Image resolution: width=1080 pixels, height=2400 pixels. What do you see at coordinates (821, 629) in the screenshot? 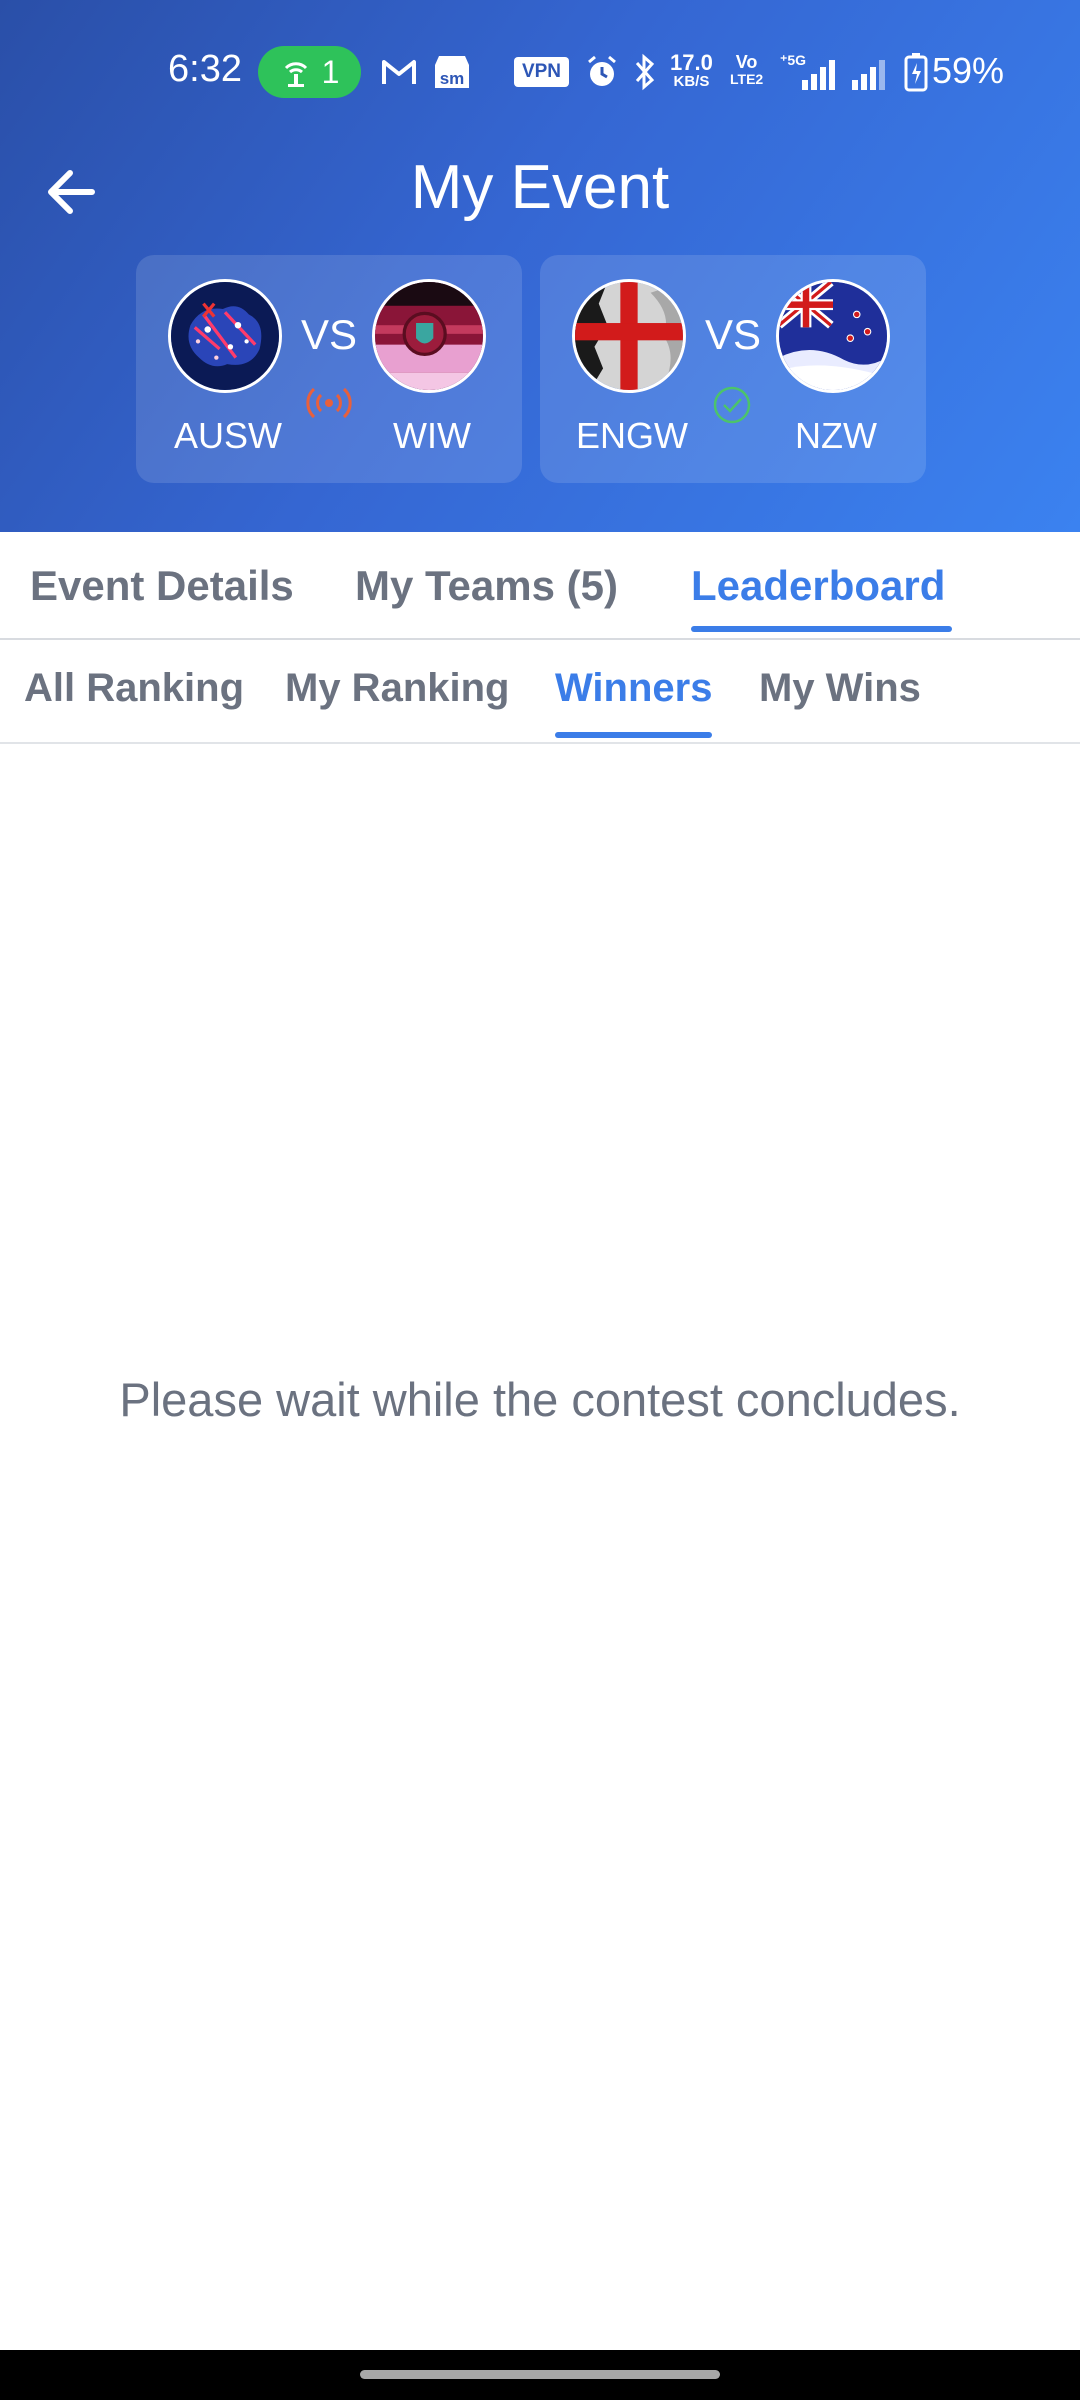
I see `active-tab-indicator` at bounding box center [821, 629].